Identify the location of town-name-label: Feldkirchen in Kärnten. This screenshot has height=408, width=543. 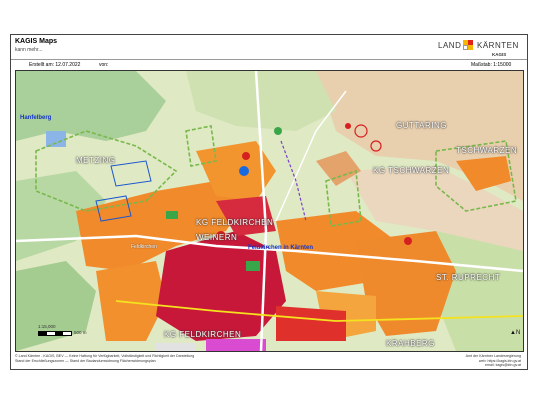
(281, 248).